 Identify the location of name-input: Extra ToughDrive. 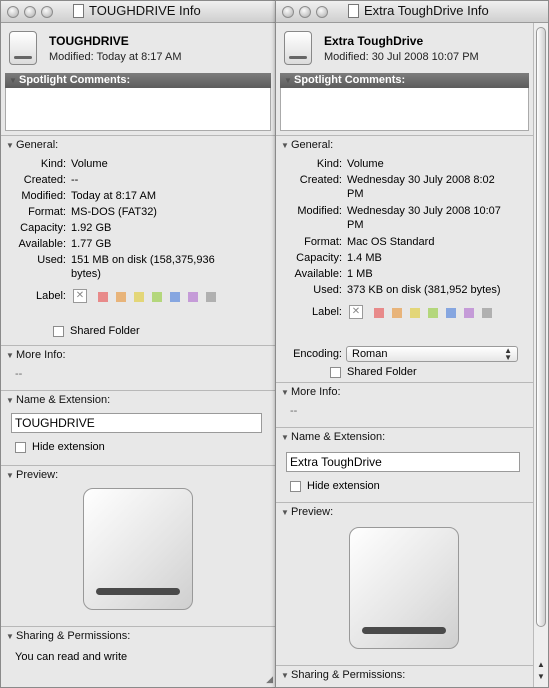
(403, 462).